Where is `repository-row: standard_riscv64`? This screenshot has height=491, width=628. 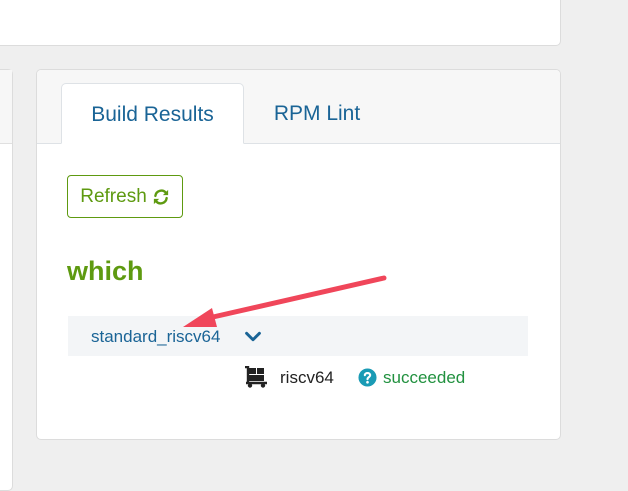 repository-row: standard_riscv64 is located at coordinates (298, 336).